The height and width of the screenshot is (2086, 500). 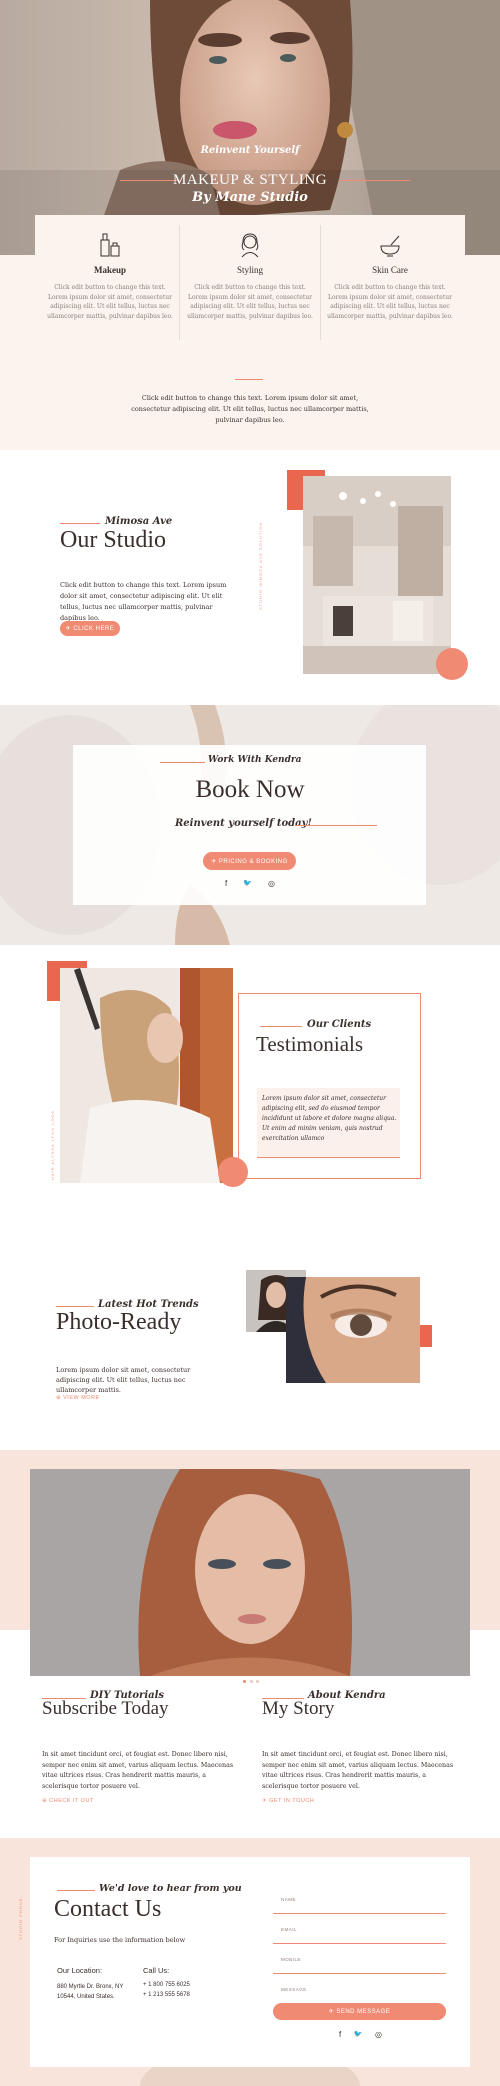 What do you see at coordinates (78, 1398) in the screenshot?
I see `trends-view-more-link: ⊕ VIEW MORE` at bounding box center [78, 1398].